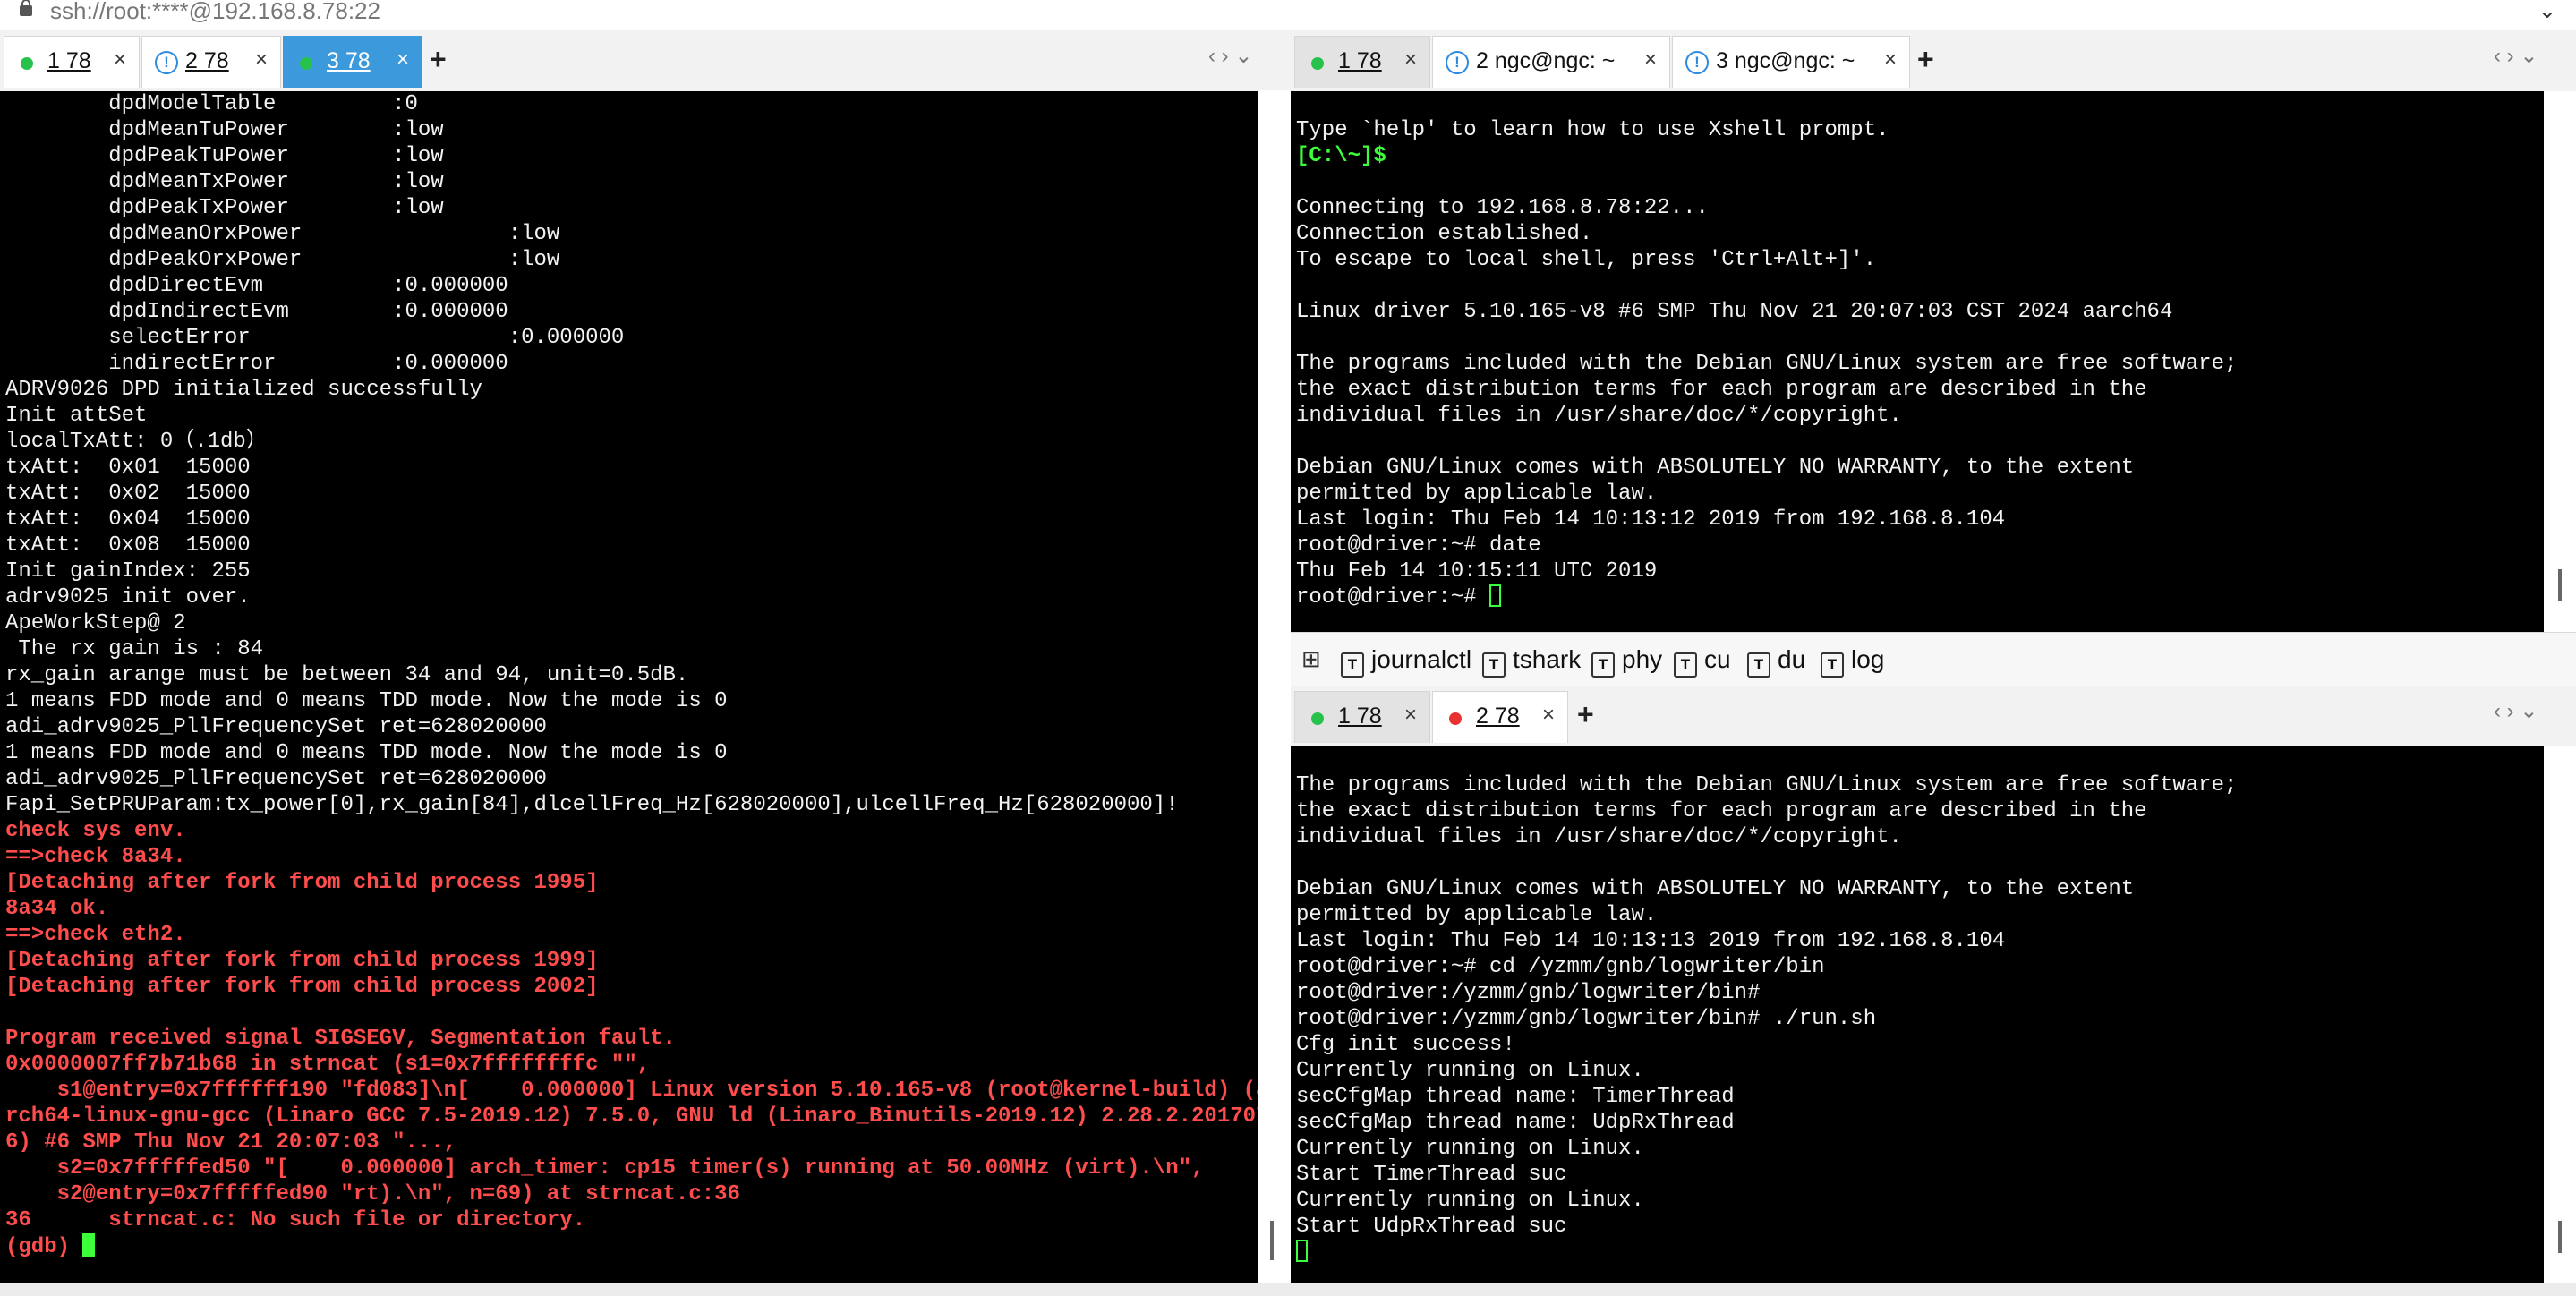  What do you see at coordinates (256, 312) in the screenshot?
I see `terminal-line: dpdIndirectEvm :0.000000` at bounding box center [256, 312].